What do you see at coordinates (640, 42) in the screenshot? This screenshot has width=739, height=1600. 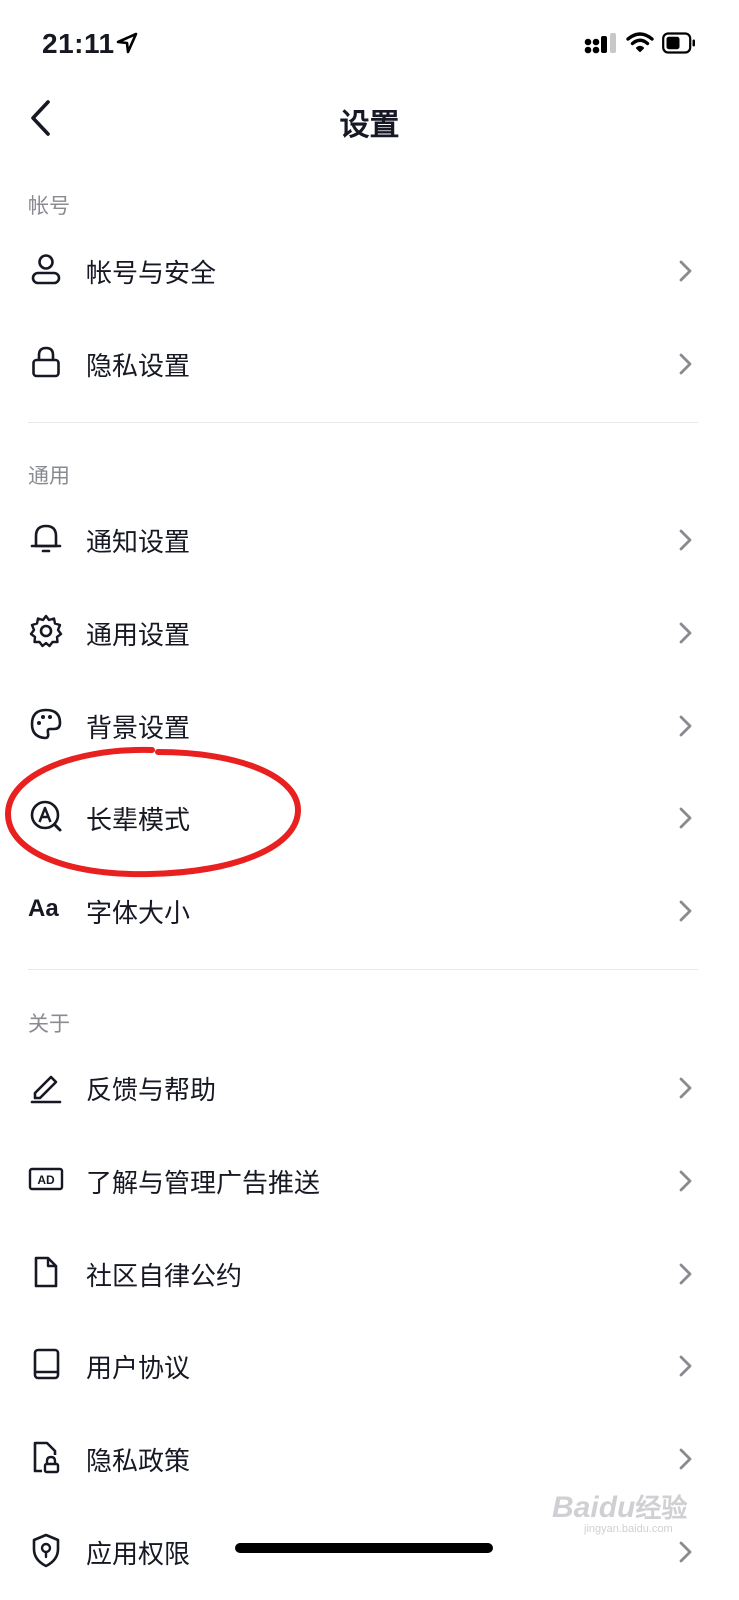 I see `wifi-icon` at bounding box center [640, 42].